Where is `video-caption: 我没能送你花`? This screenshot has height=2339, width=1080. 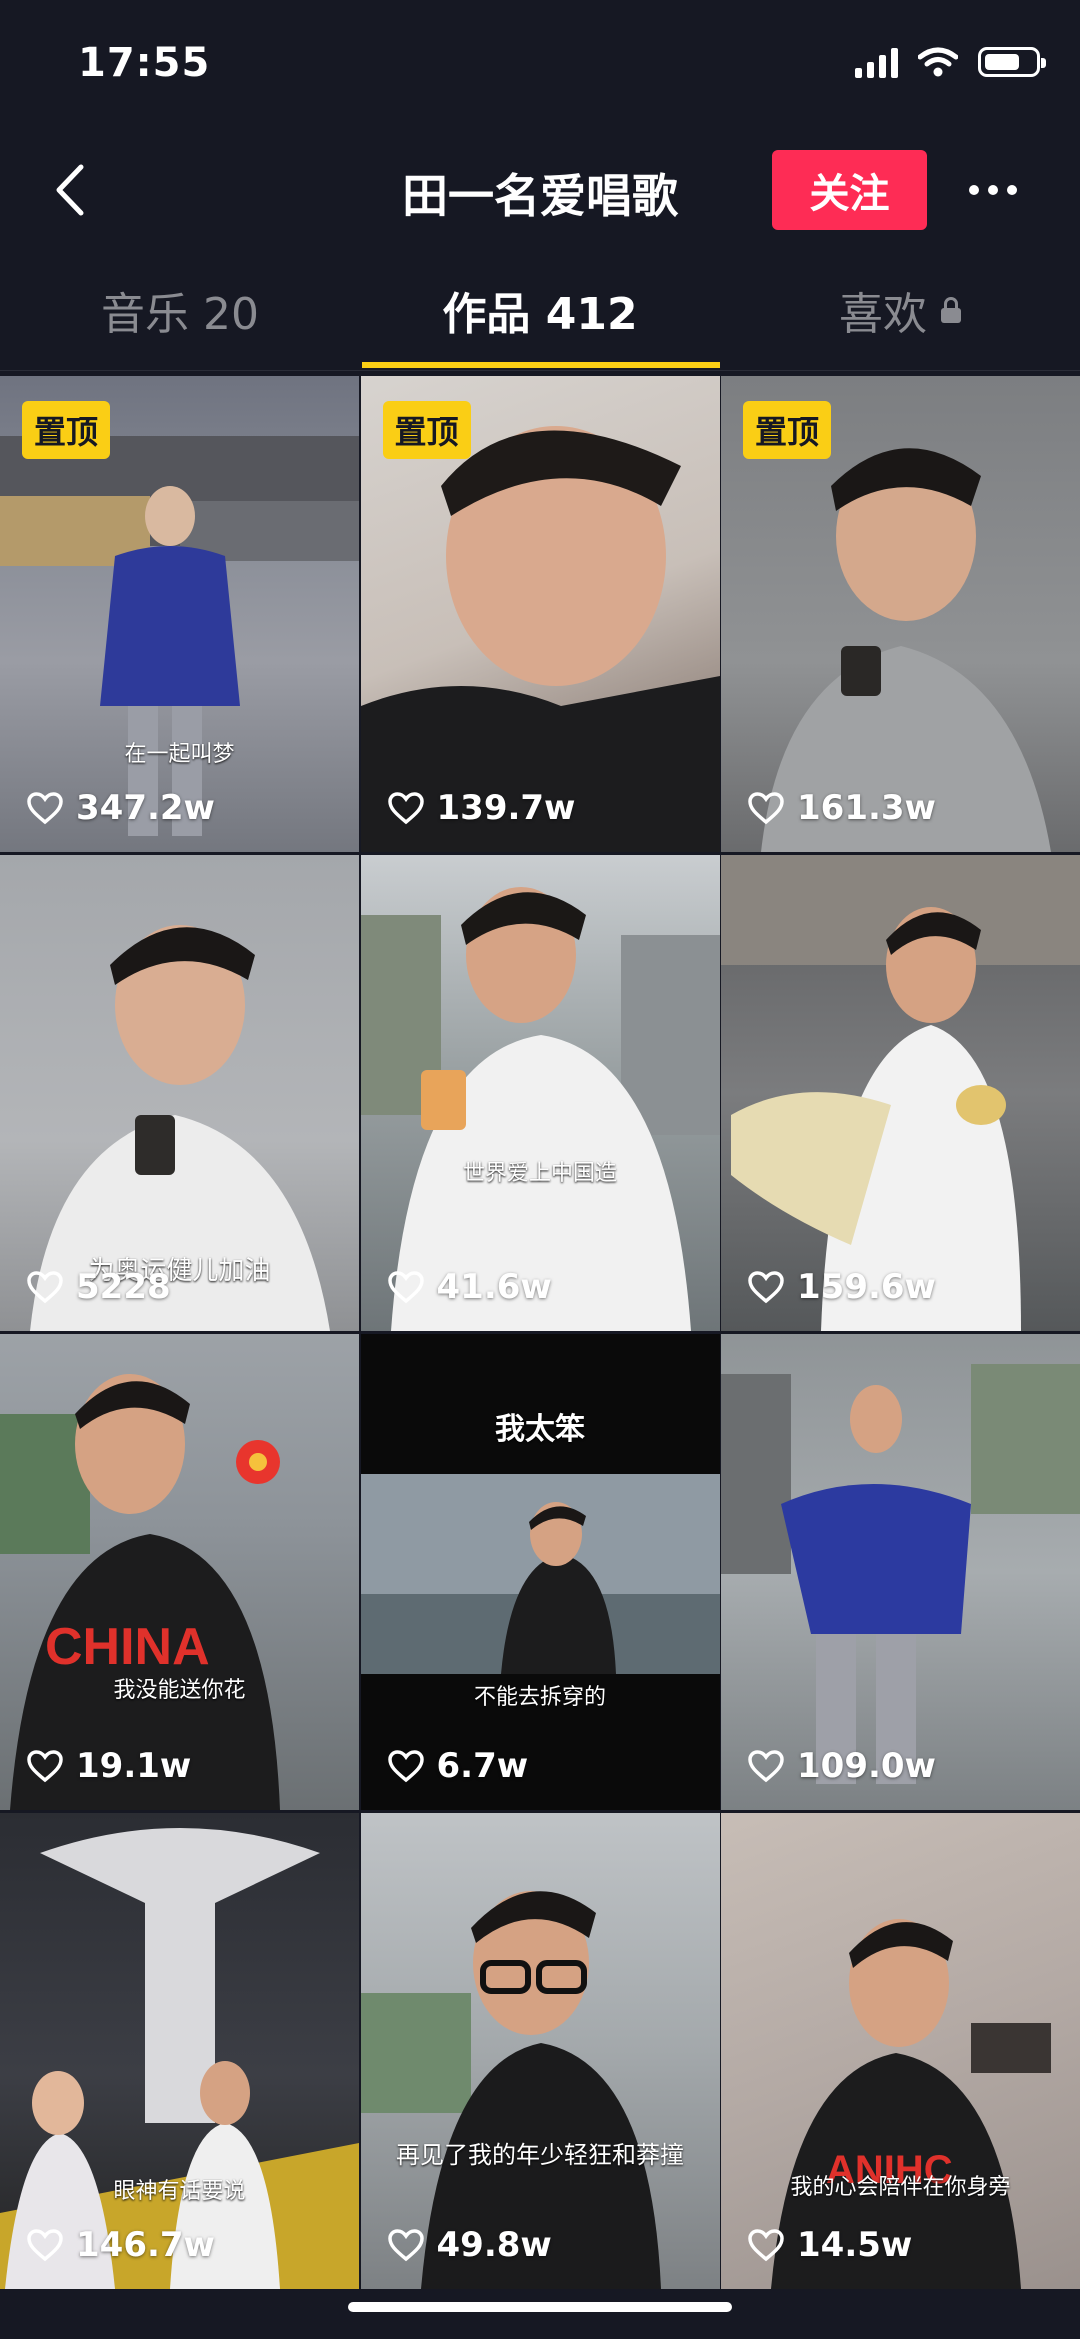
video-caption: 我没能送你花 is located at coordinates (179, 1690).